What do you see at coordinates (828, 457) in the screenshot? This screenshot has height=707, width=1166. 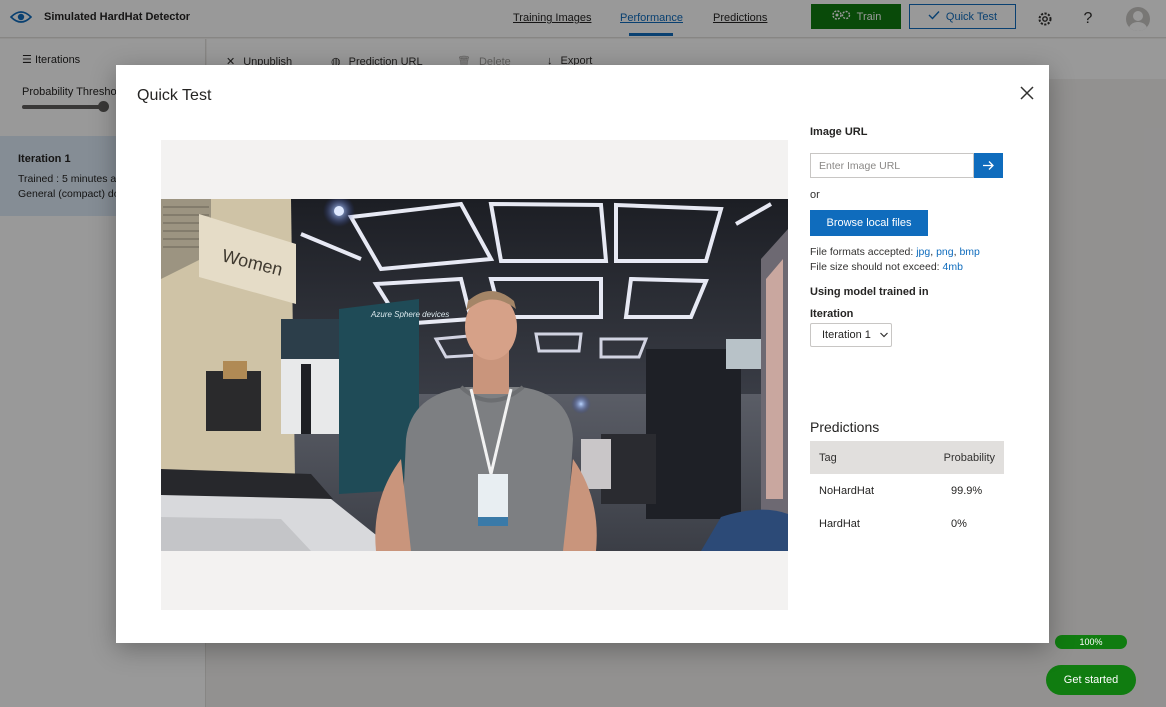 I see `tag-column-header: Tag` at bounding box center [828, 457].